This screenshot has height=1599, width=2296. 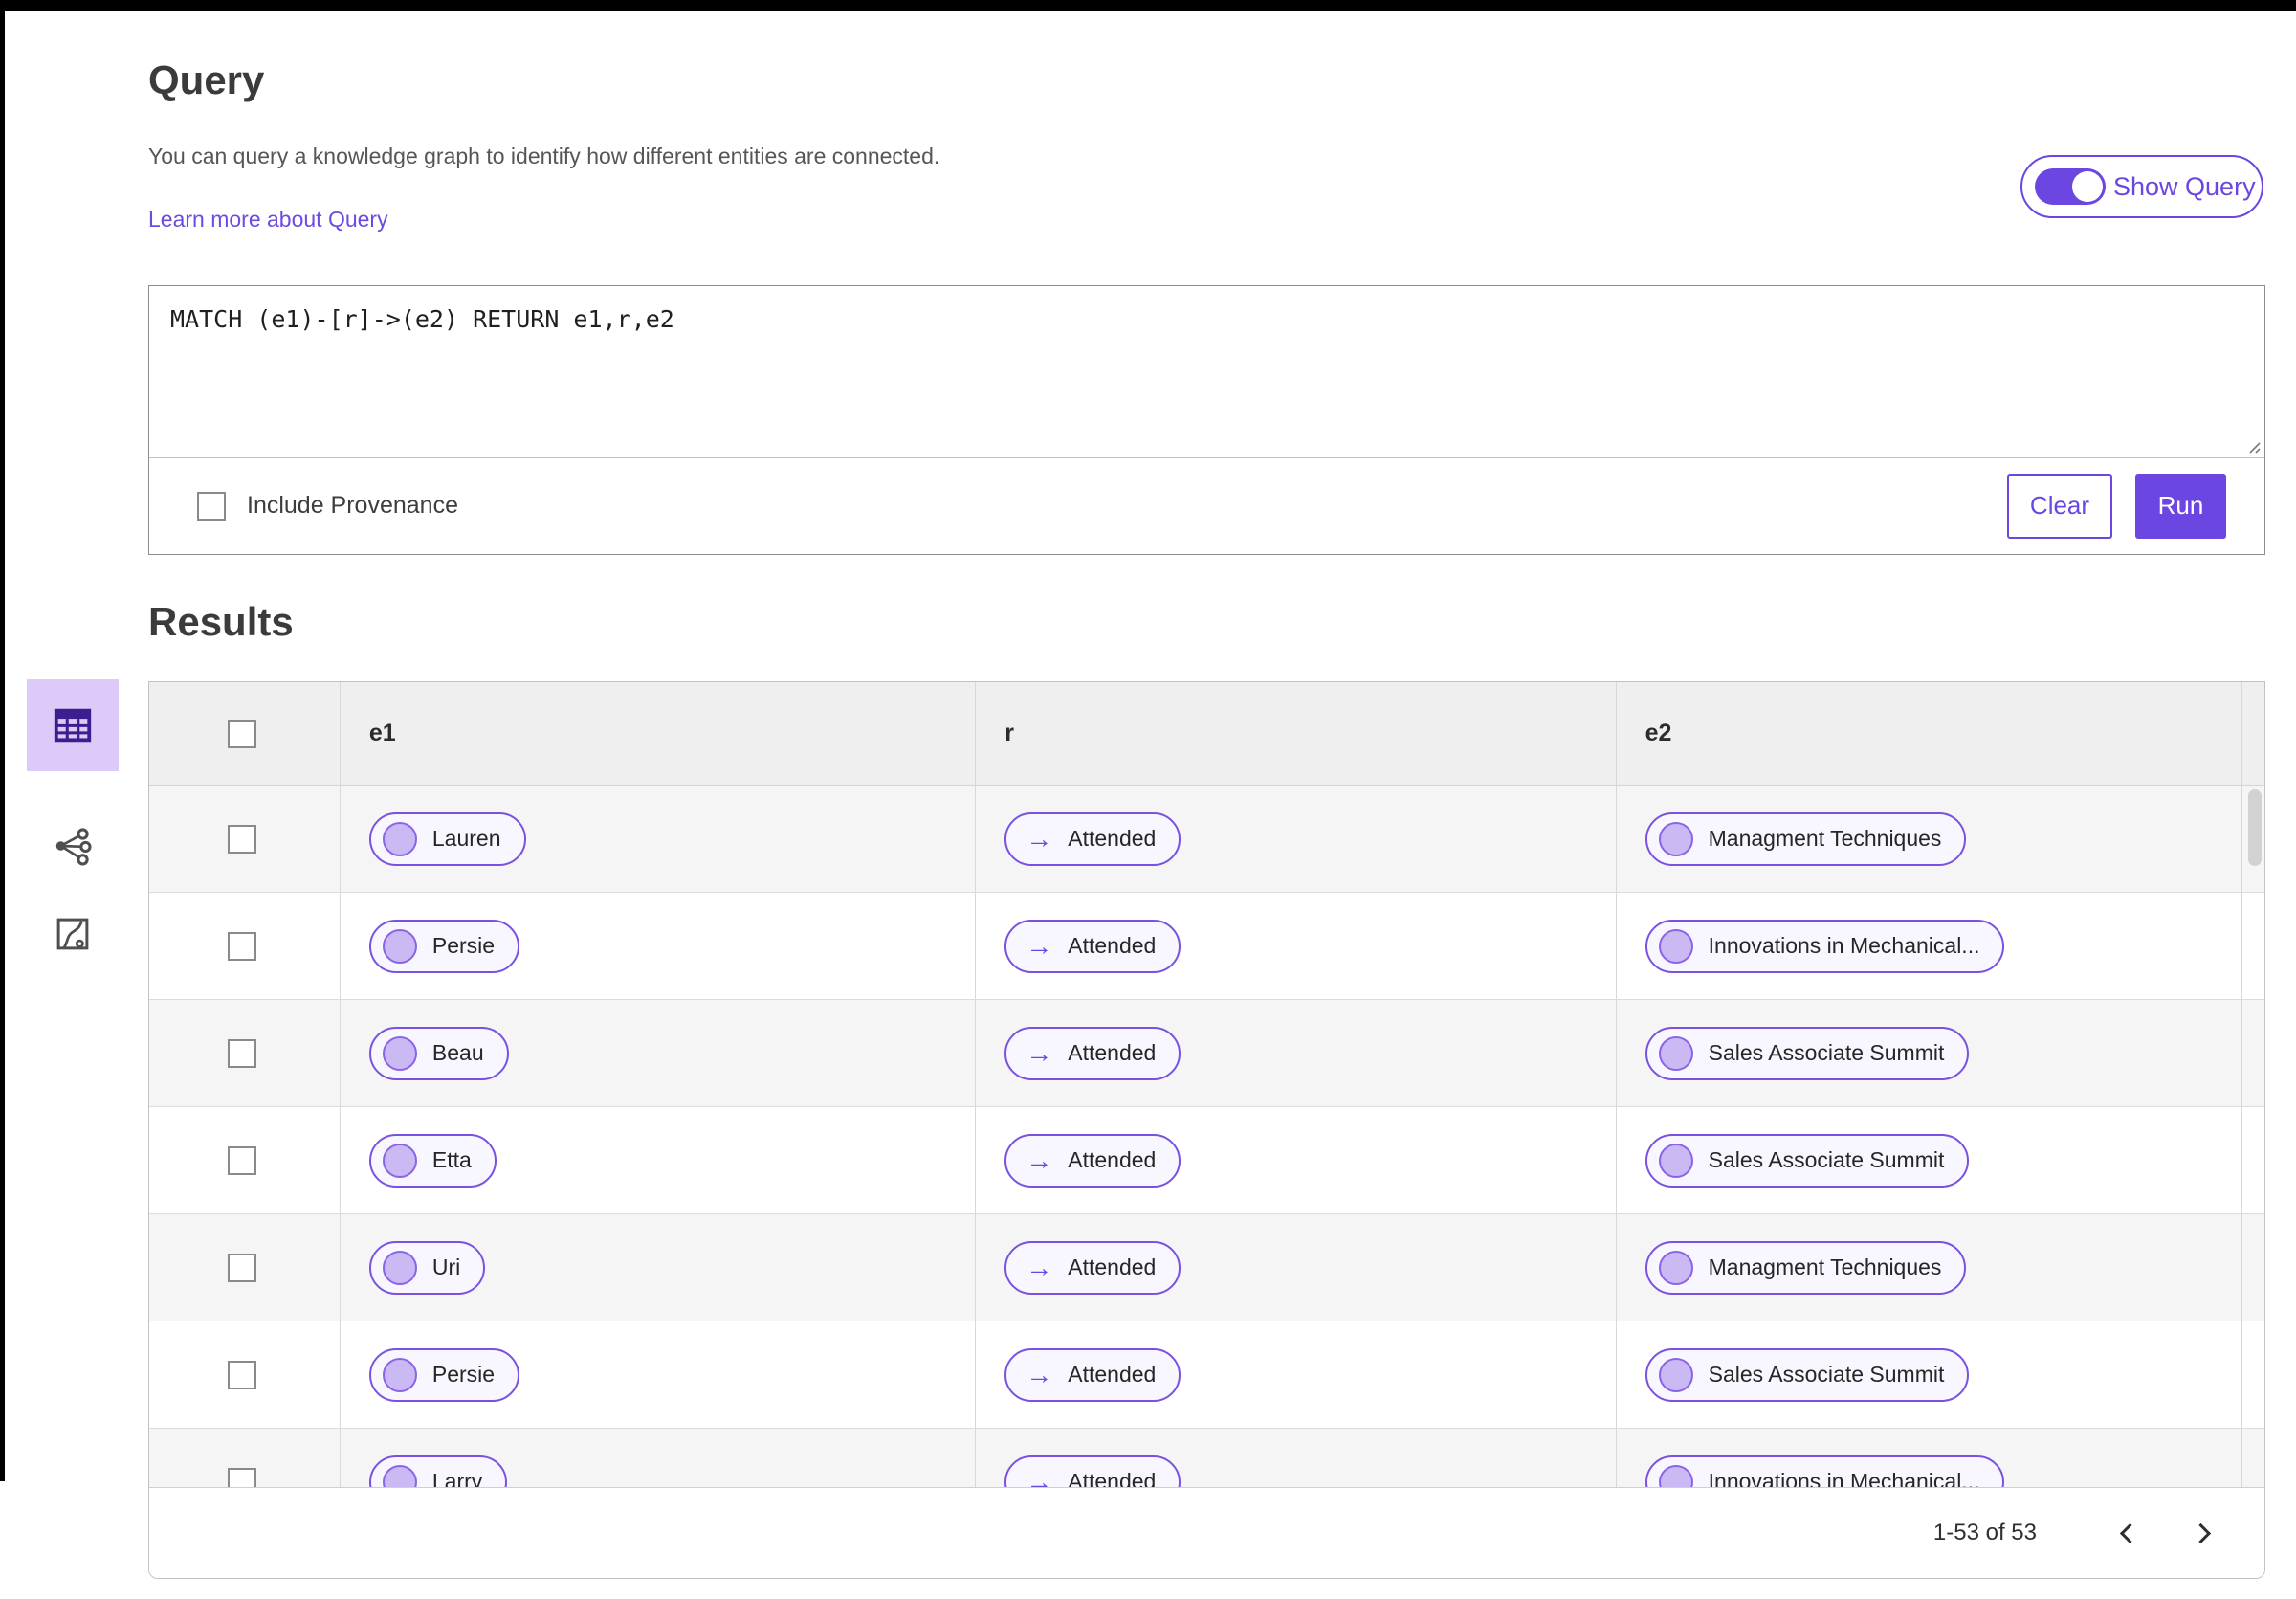 What do you see at coordinates (2070, 186) in the screenshot?
I see `toggle-switch-icon` at bounding box center [2070, 186].